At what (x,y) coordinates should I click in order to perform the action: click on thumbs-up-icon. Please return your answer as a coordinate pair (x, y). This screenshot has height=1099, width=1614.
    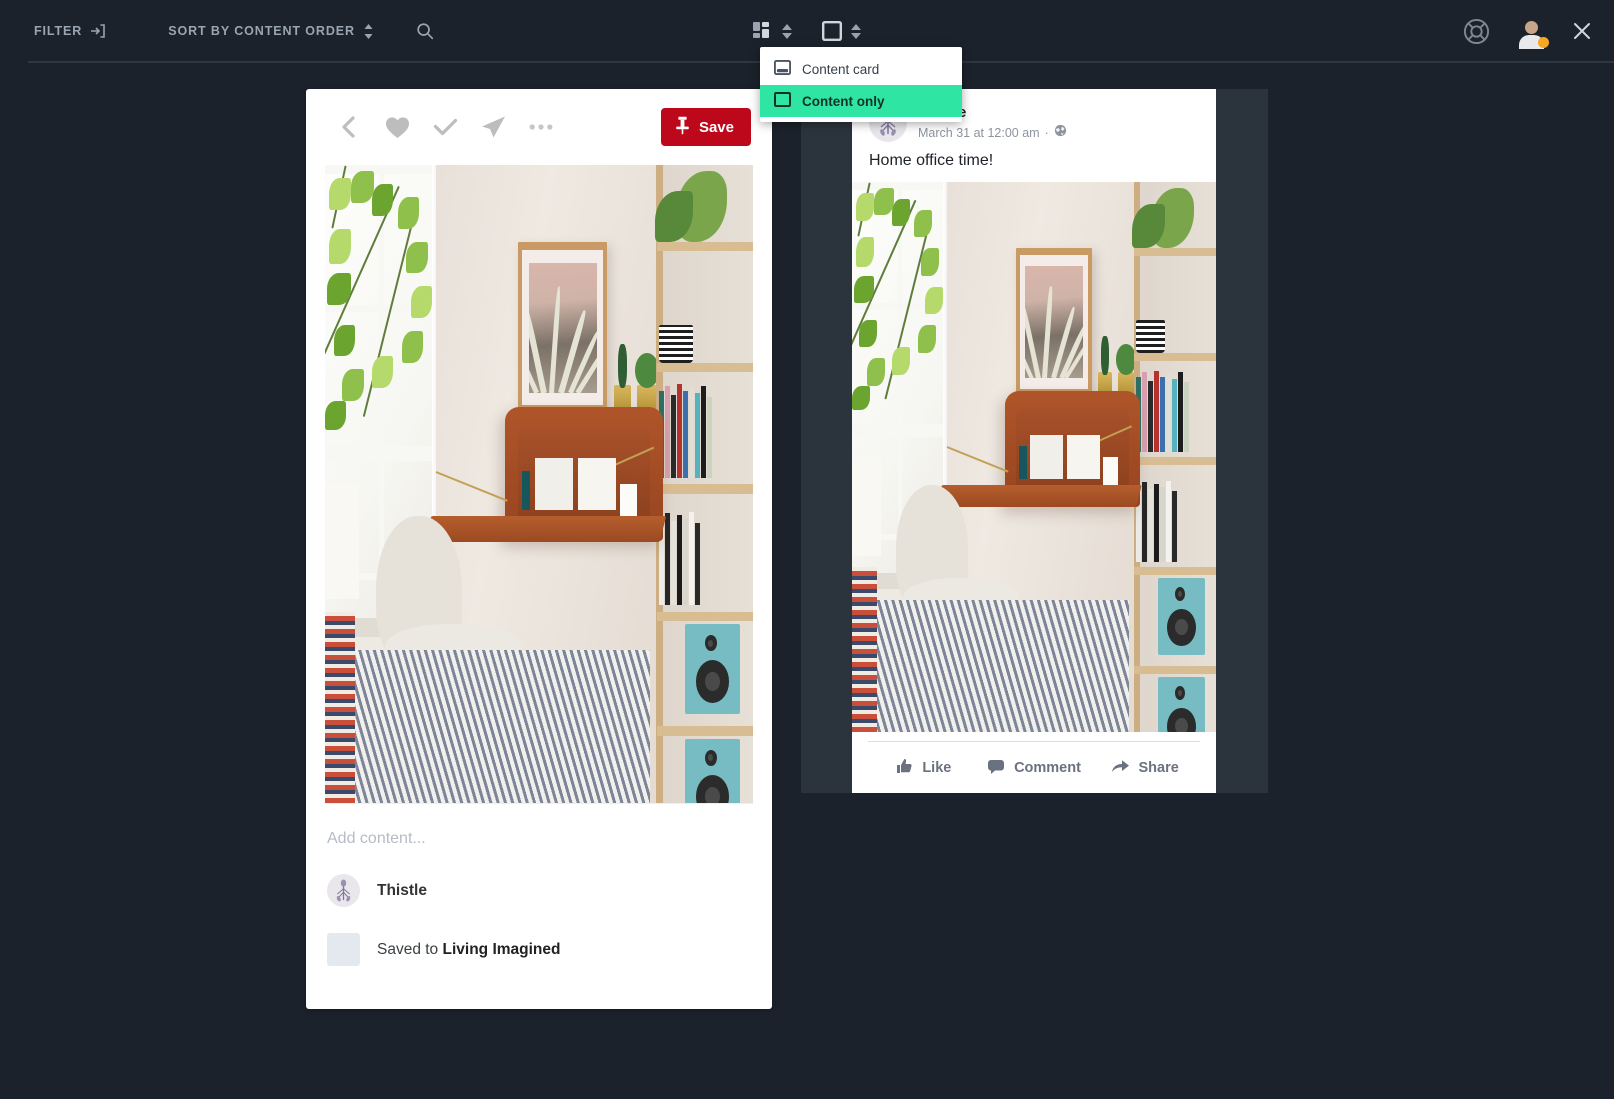
    Looking at the image, I should click on (904, 768).